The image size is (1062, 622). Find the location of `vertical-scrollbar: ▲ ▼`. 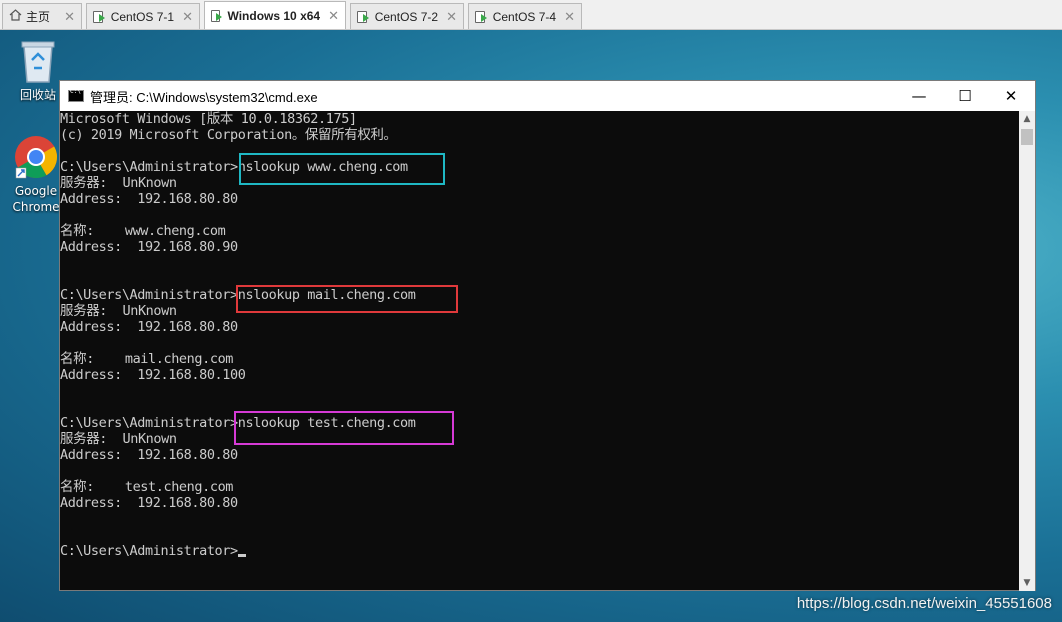

vertical-scrollbar: ▲ ▼ is located at coordinates (1027, 351).